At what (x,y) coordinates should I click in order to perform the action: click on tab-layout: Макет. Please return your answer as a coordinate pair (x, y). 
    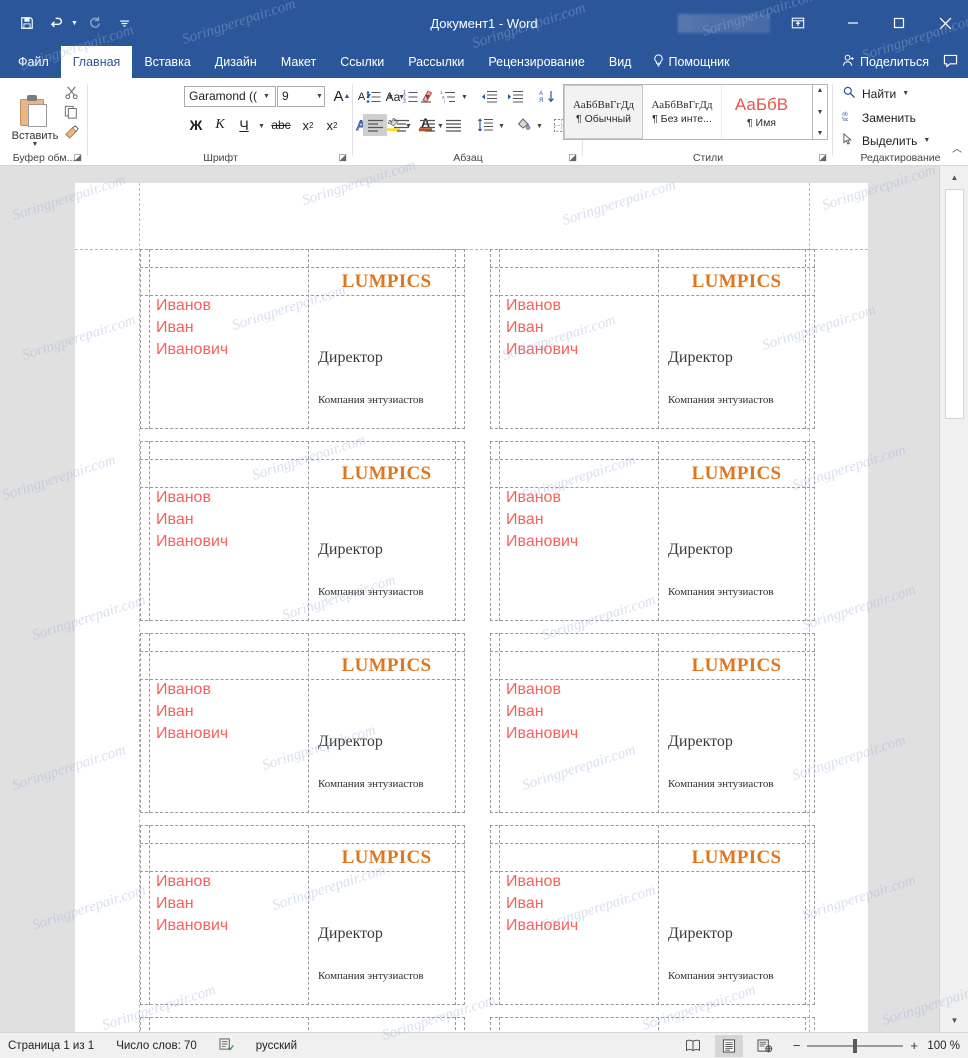
    Looking at the image, I should click on (298, 62).